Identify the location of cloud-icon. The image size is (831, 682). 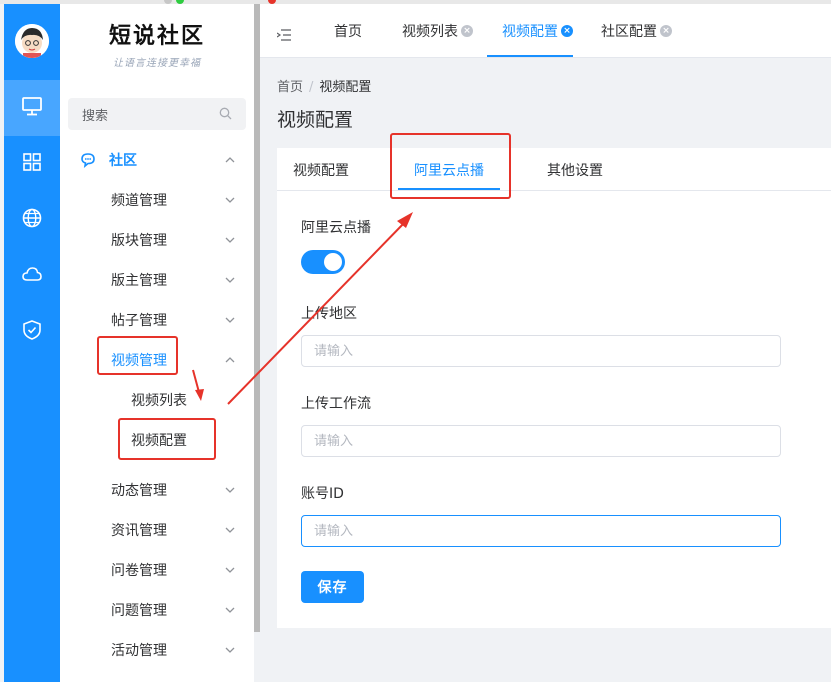
(32, 276).